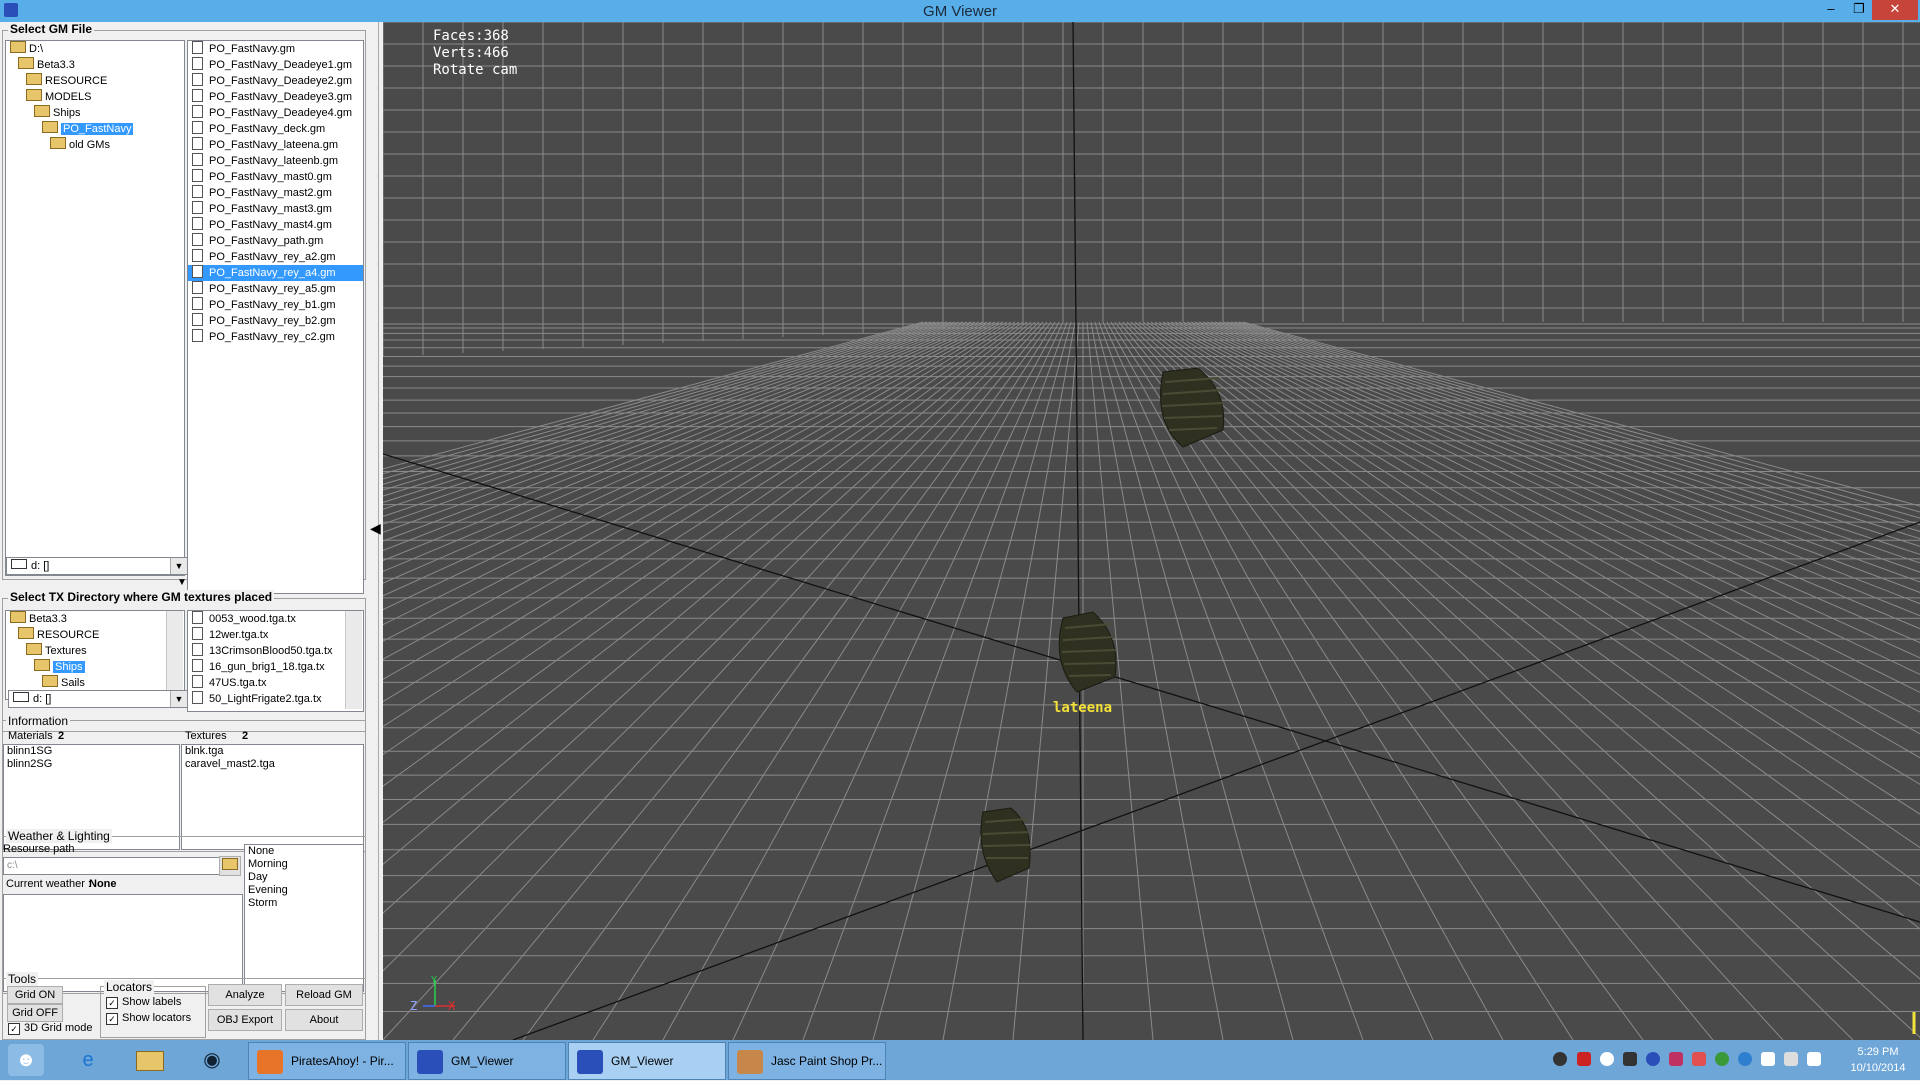  I want to click on tx-folder-scrollbar, so click(174, 654).